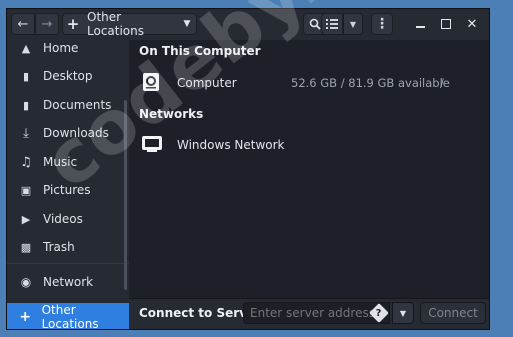 The width and height of the screenshot is (513, 337). I want to click on sidebar-item-other-locations: + Other Locations, so click(68, 316).